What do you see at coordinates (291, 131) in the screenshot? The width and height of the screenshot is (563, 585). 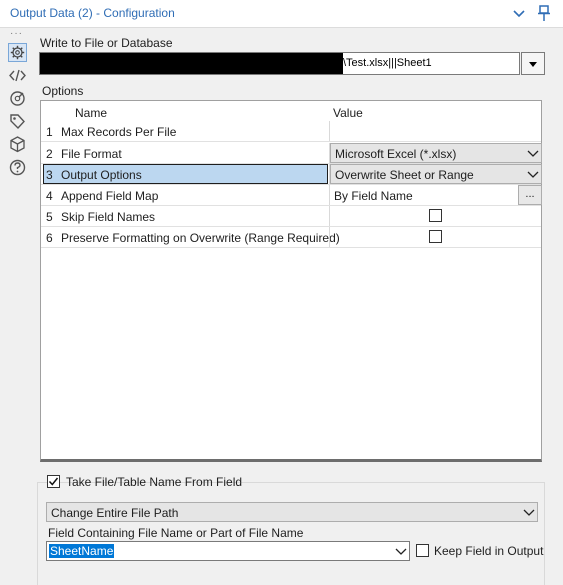 I see `table-row: 1 Max Records Per File` at bounding box center [291, 131].